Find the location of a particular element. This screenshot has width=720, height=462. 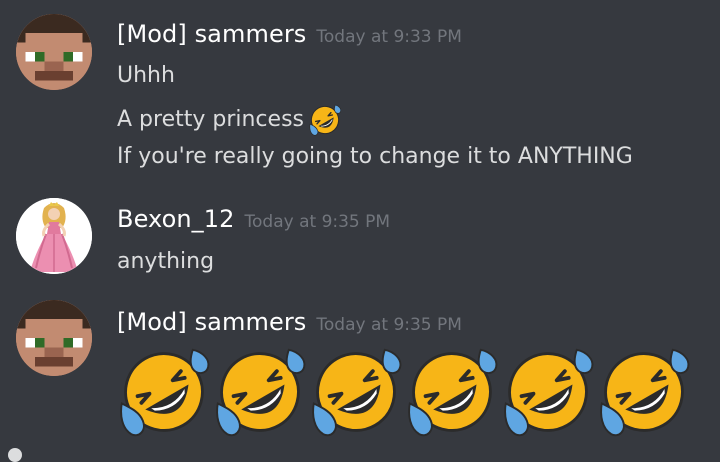

message-line-text: Uhhh is located at coordinates (146, 75).